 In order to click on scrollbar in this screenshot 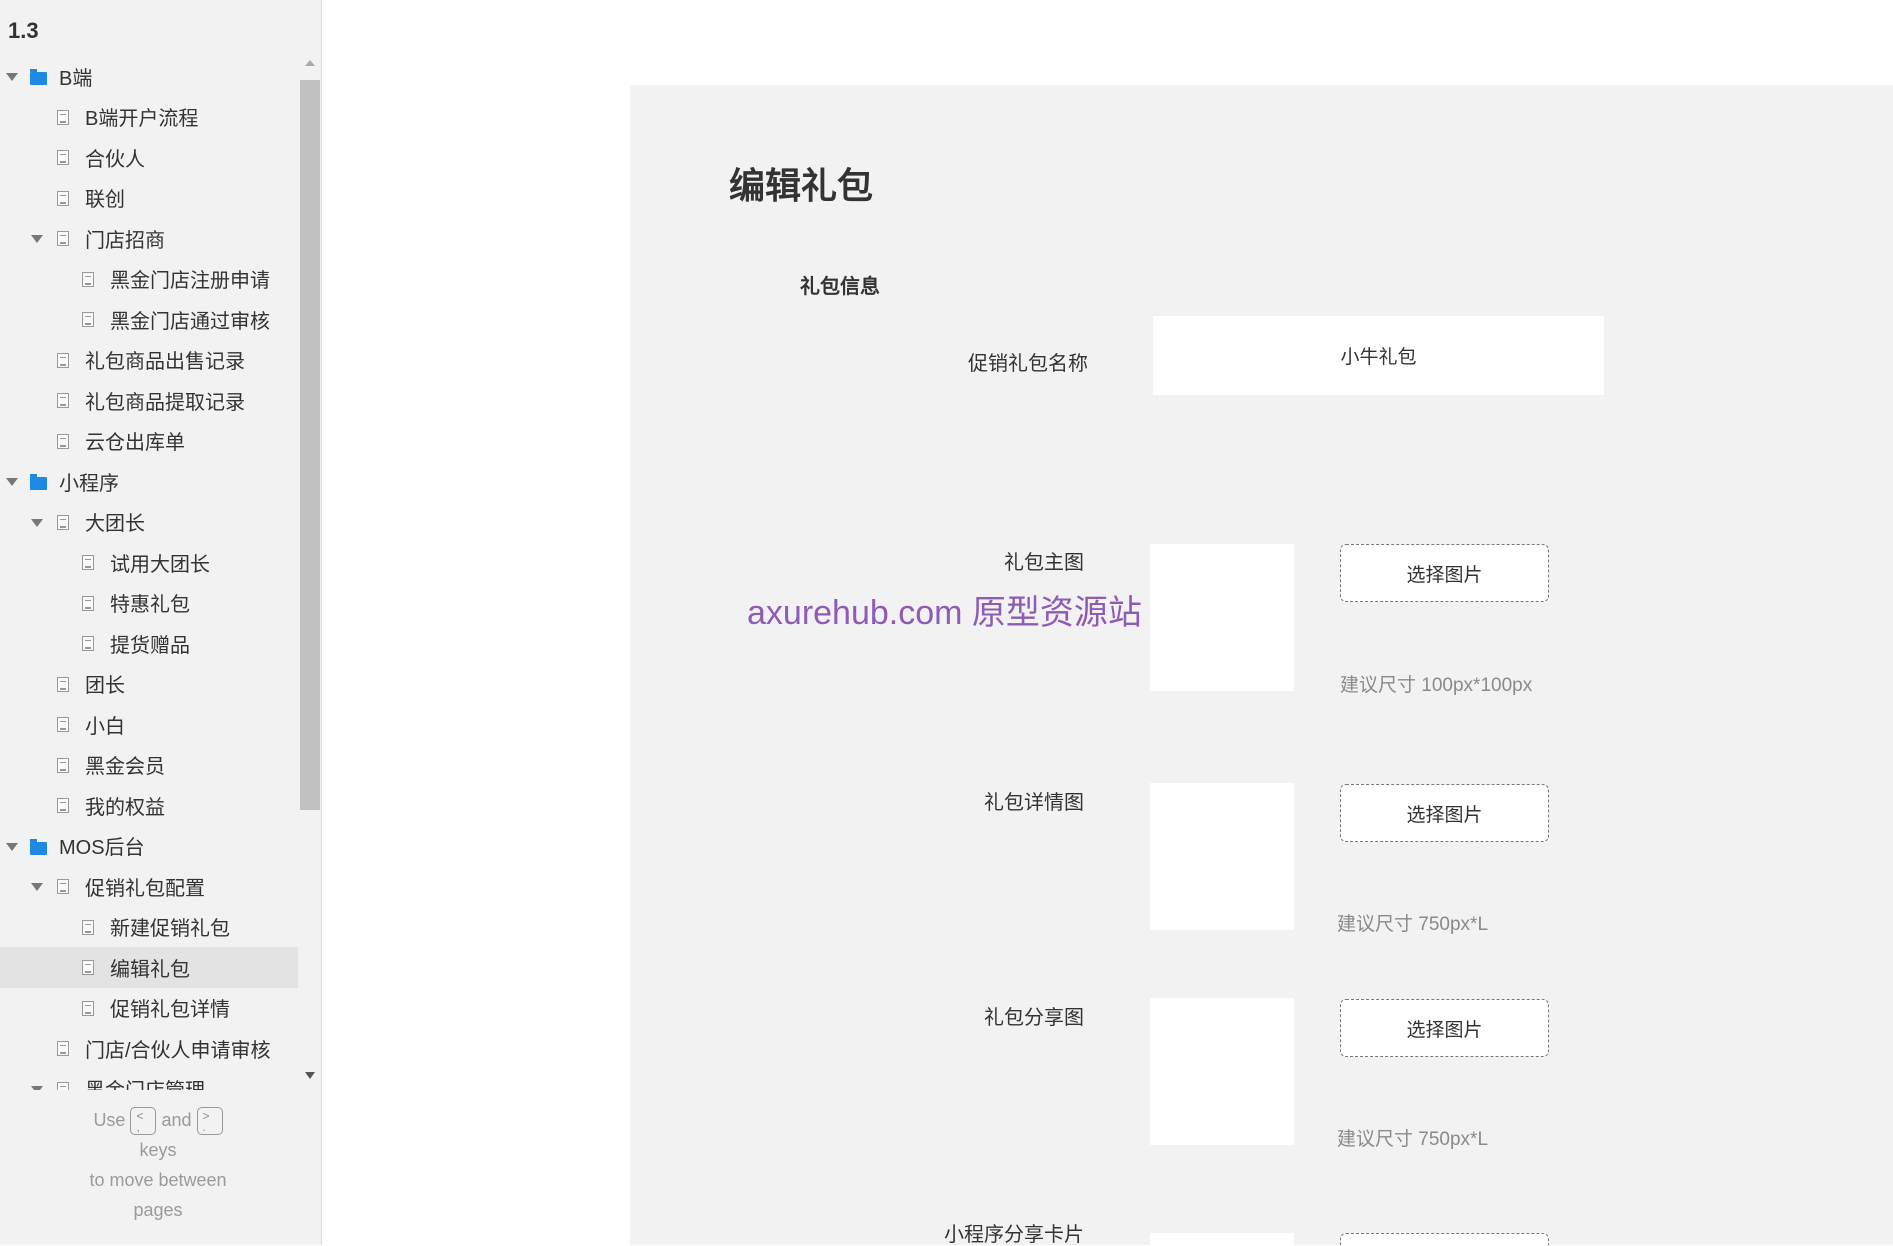, I will do `click(310, 575)`.